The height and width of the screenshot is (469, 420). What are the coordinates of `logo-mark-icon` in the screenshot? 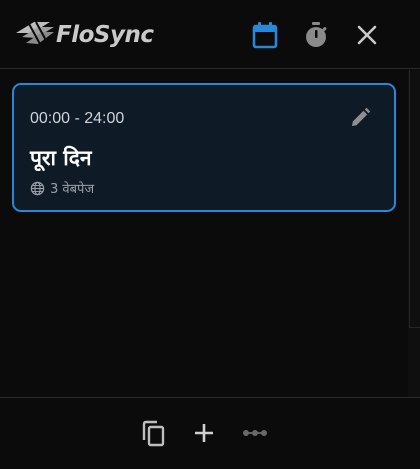 It's located at (35, 33).